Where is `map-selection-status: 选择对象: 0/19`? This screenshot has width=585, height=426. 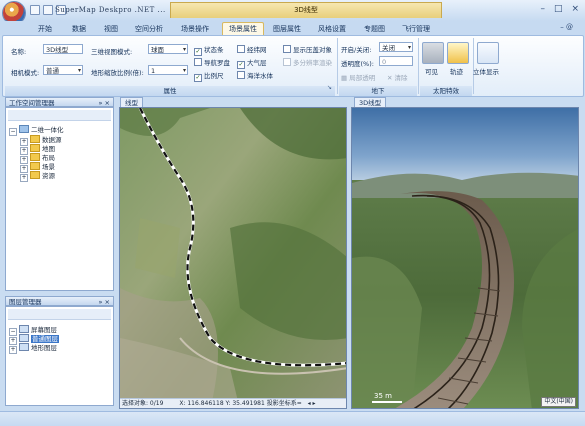 map-selection-status: 选择对象: 0/19 is located at coordinates (143, 403).